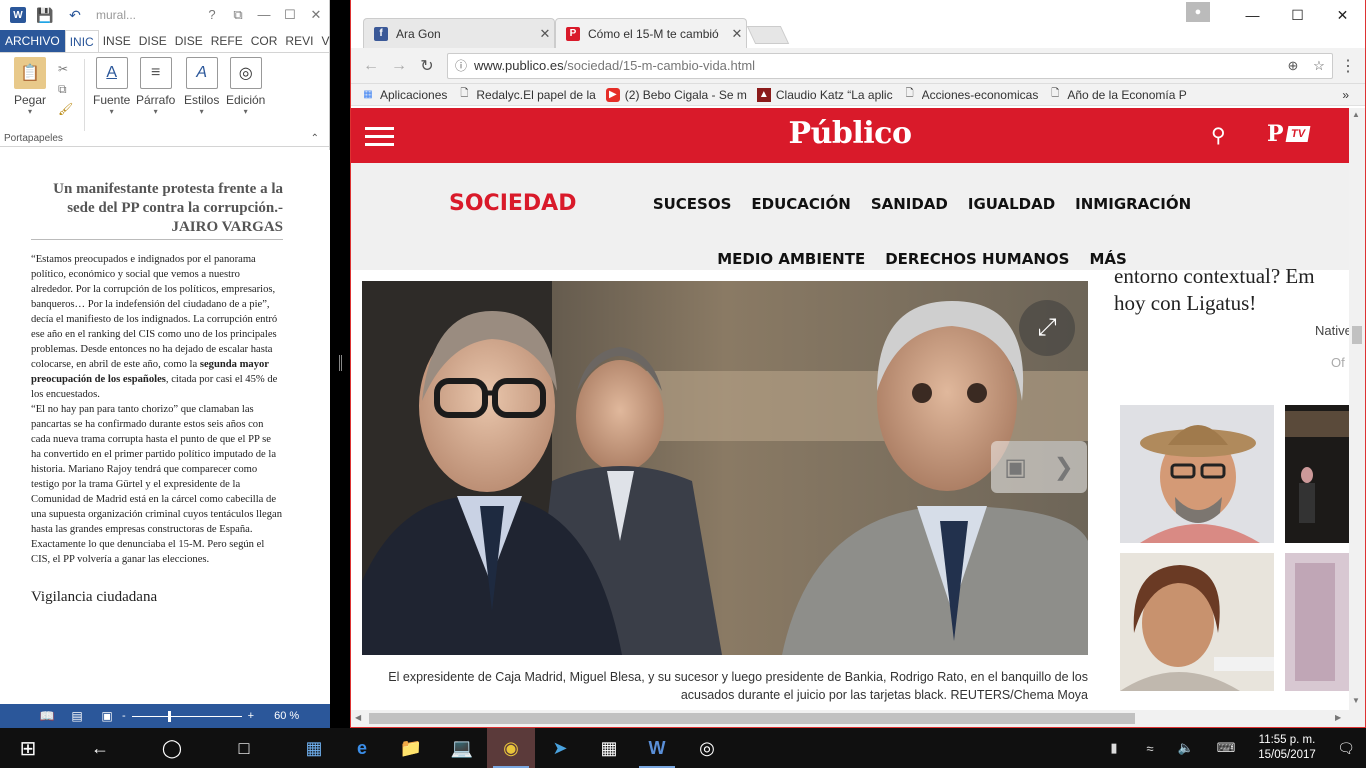 The width and height of the screenshot is (1366, 768). What do you see at coordinates (1198, 12) in the screenshot?
I see `user-profile-icon: ●` at bounding box center [1198, 12].